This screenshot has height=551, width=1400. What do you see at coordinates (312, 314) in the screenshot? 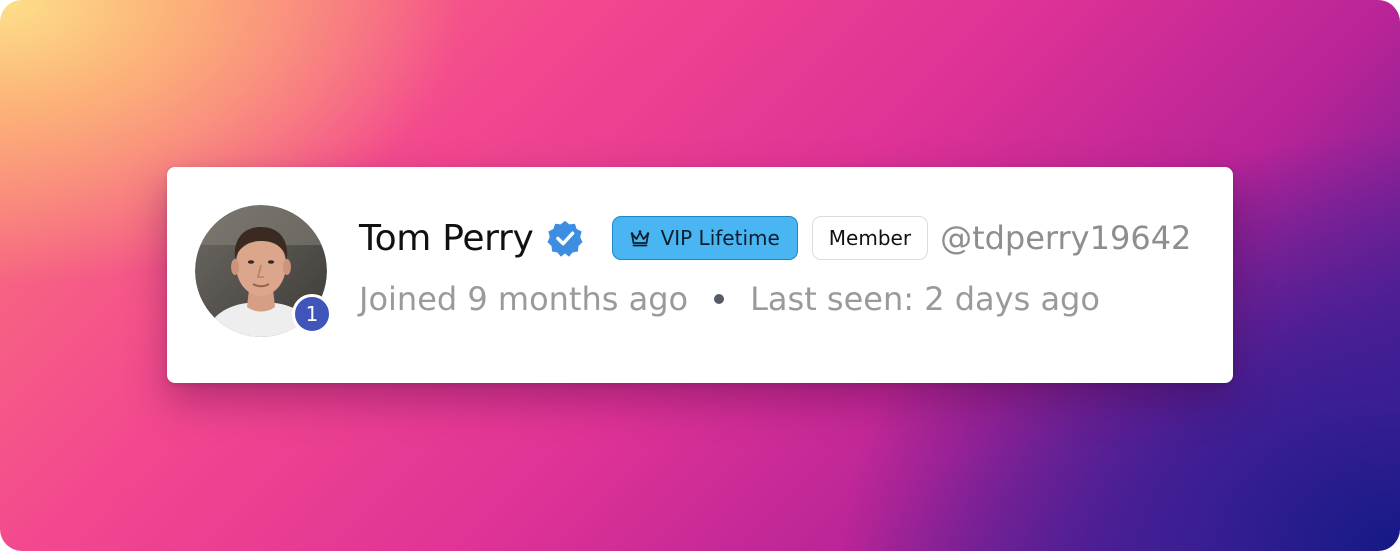
I see `notification-count-badge: 1` at bounding box center [312, 314].